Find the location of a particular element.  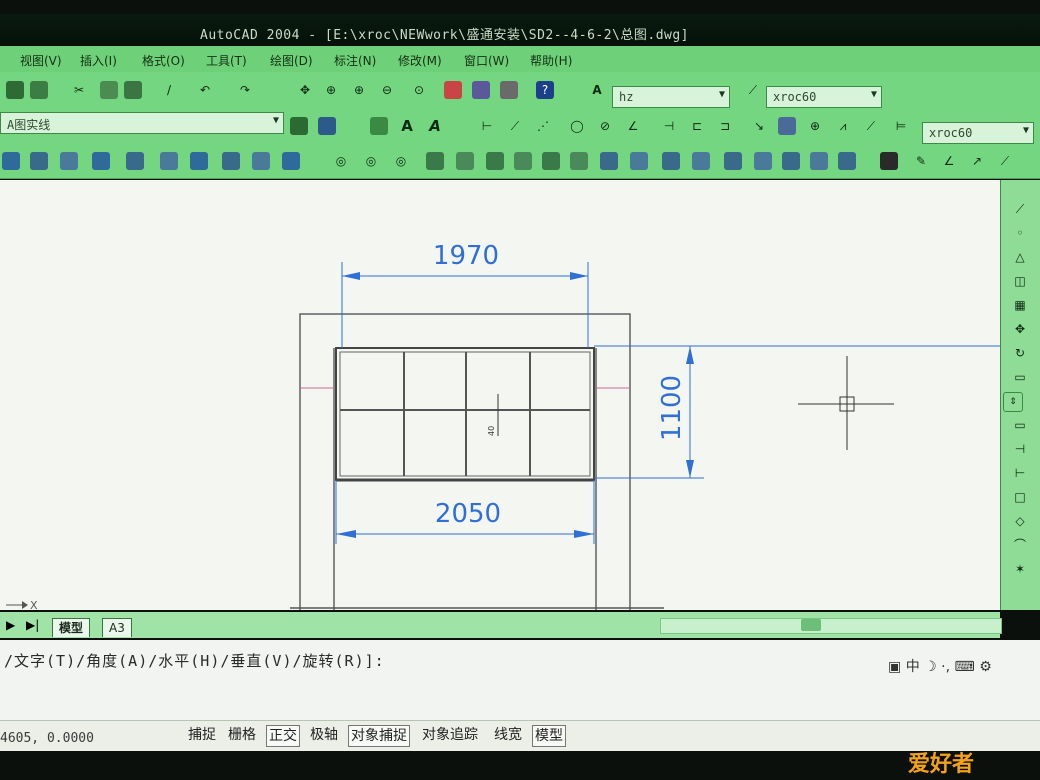

offset-faces-icon is located at coordinates (495, 161).